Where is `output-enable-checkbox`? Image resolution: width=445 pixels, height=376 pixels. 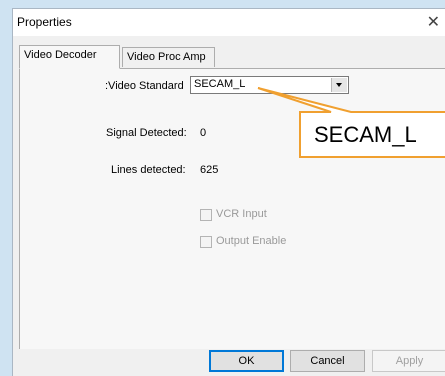
output-enable-checkbox is located at coordinates (206, 242).